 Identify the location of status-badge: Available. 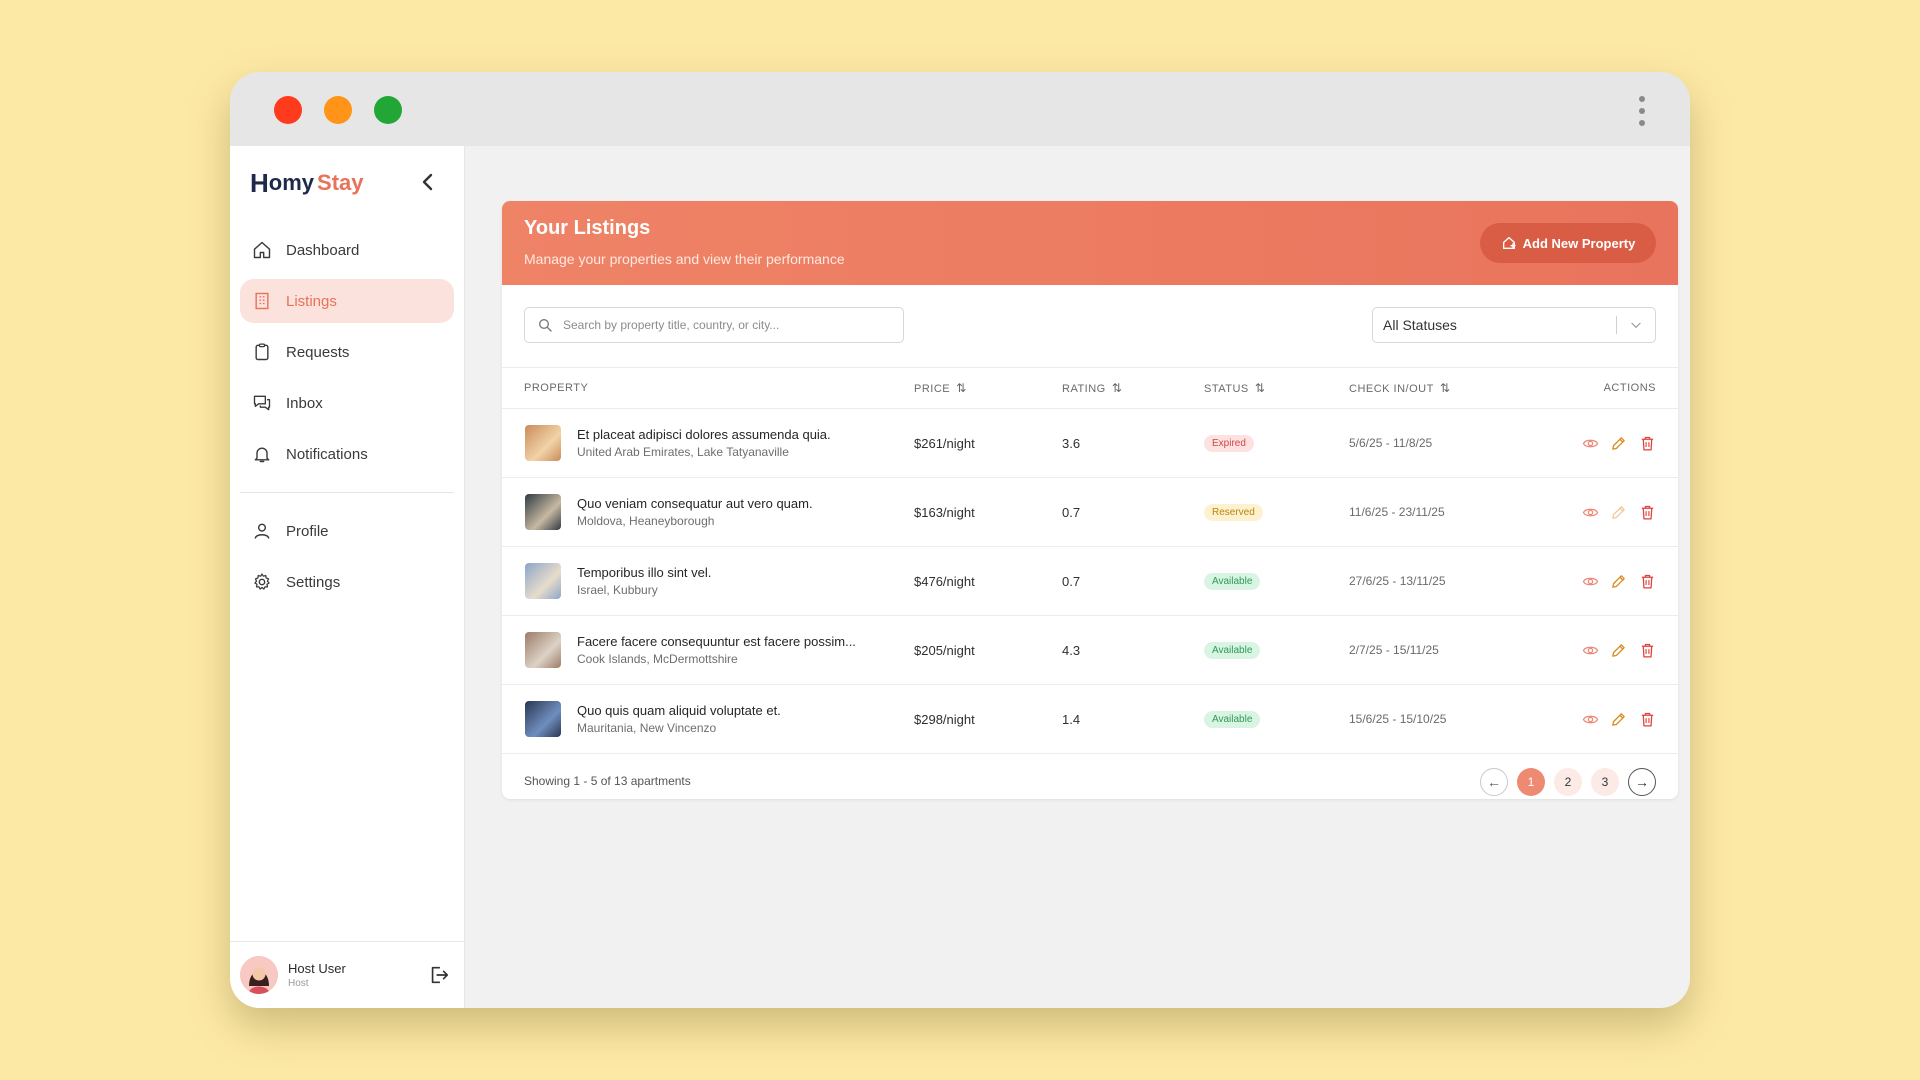
(1232, 719).